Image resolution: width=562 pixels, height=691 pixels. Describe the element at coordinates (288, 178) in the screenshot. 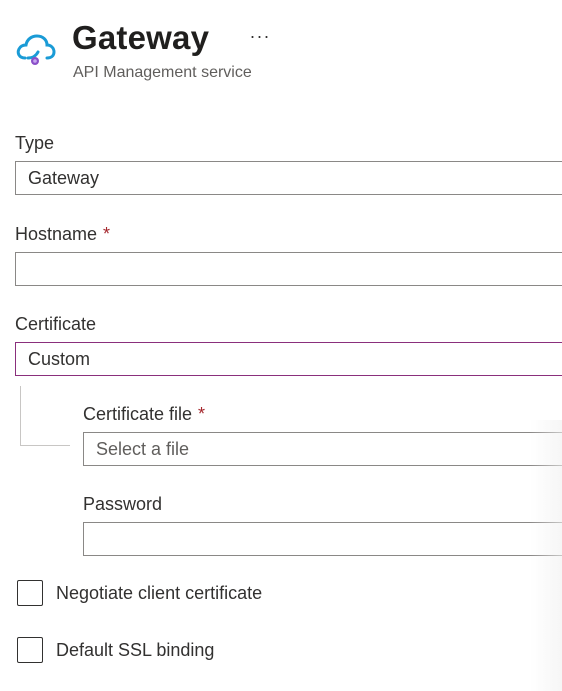

I see `type-field: Gateway` at that location.